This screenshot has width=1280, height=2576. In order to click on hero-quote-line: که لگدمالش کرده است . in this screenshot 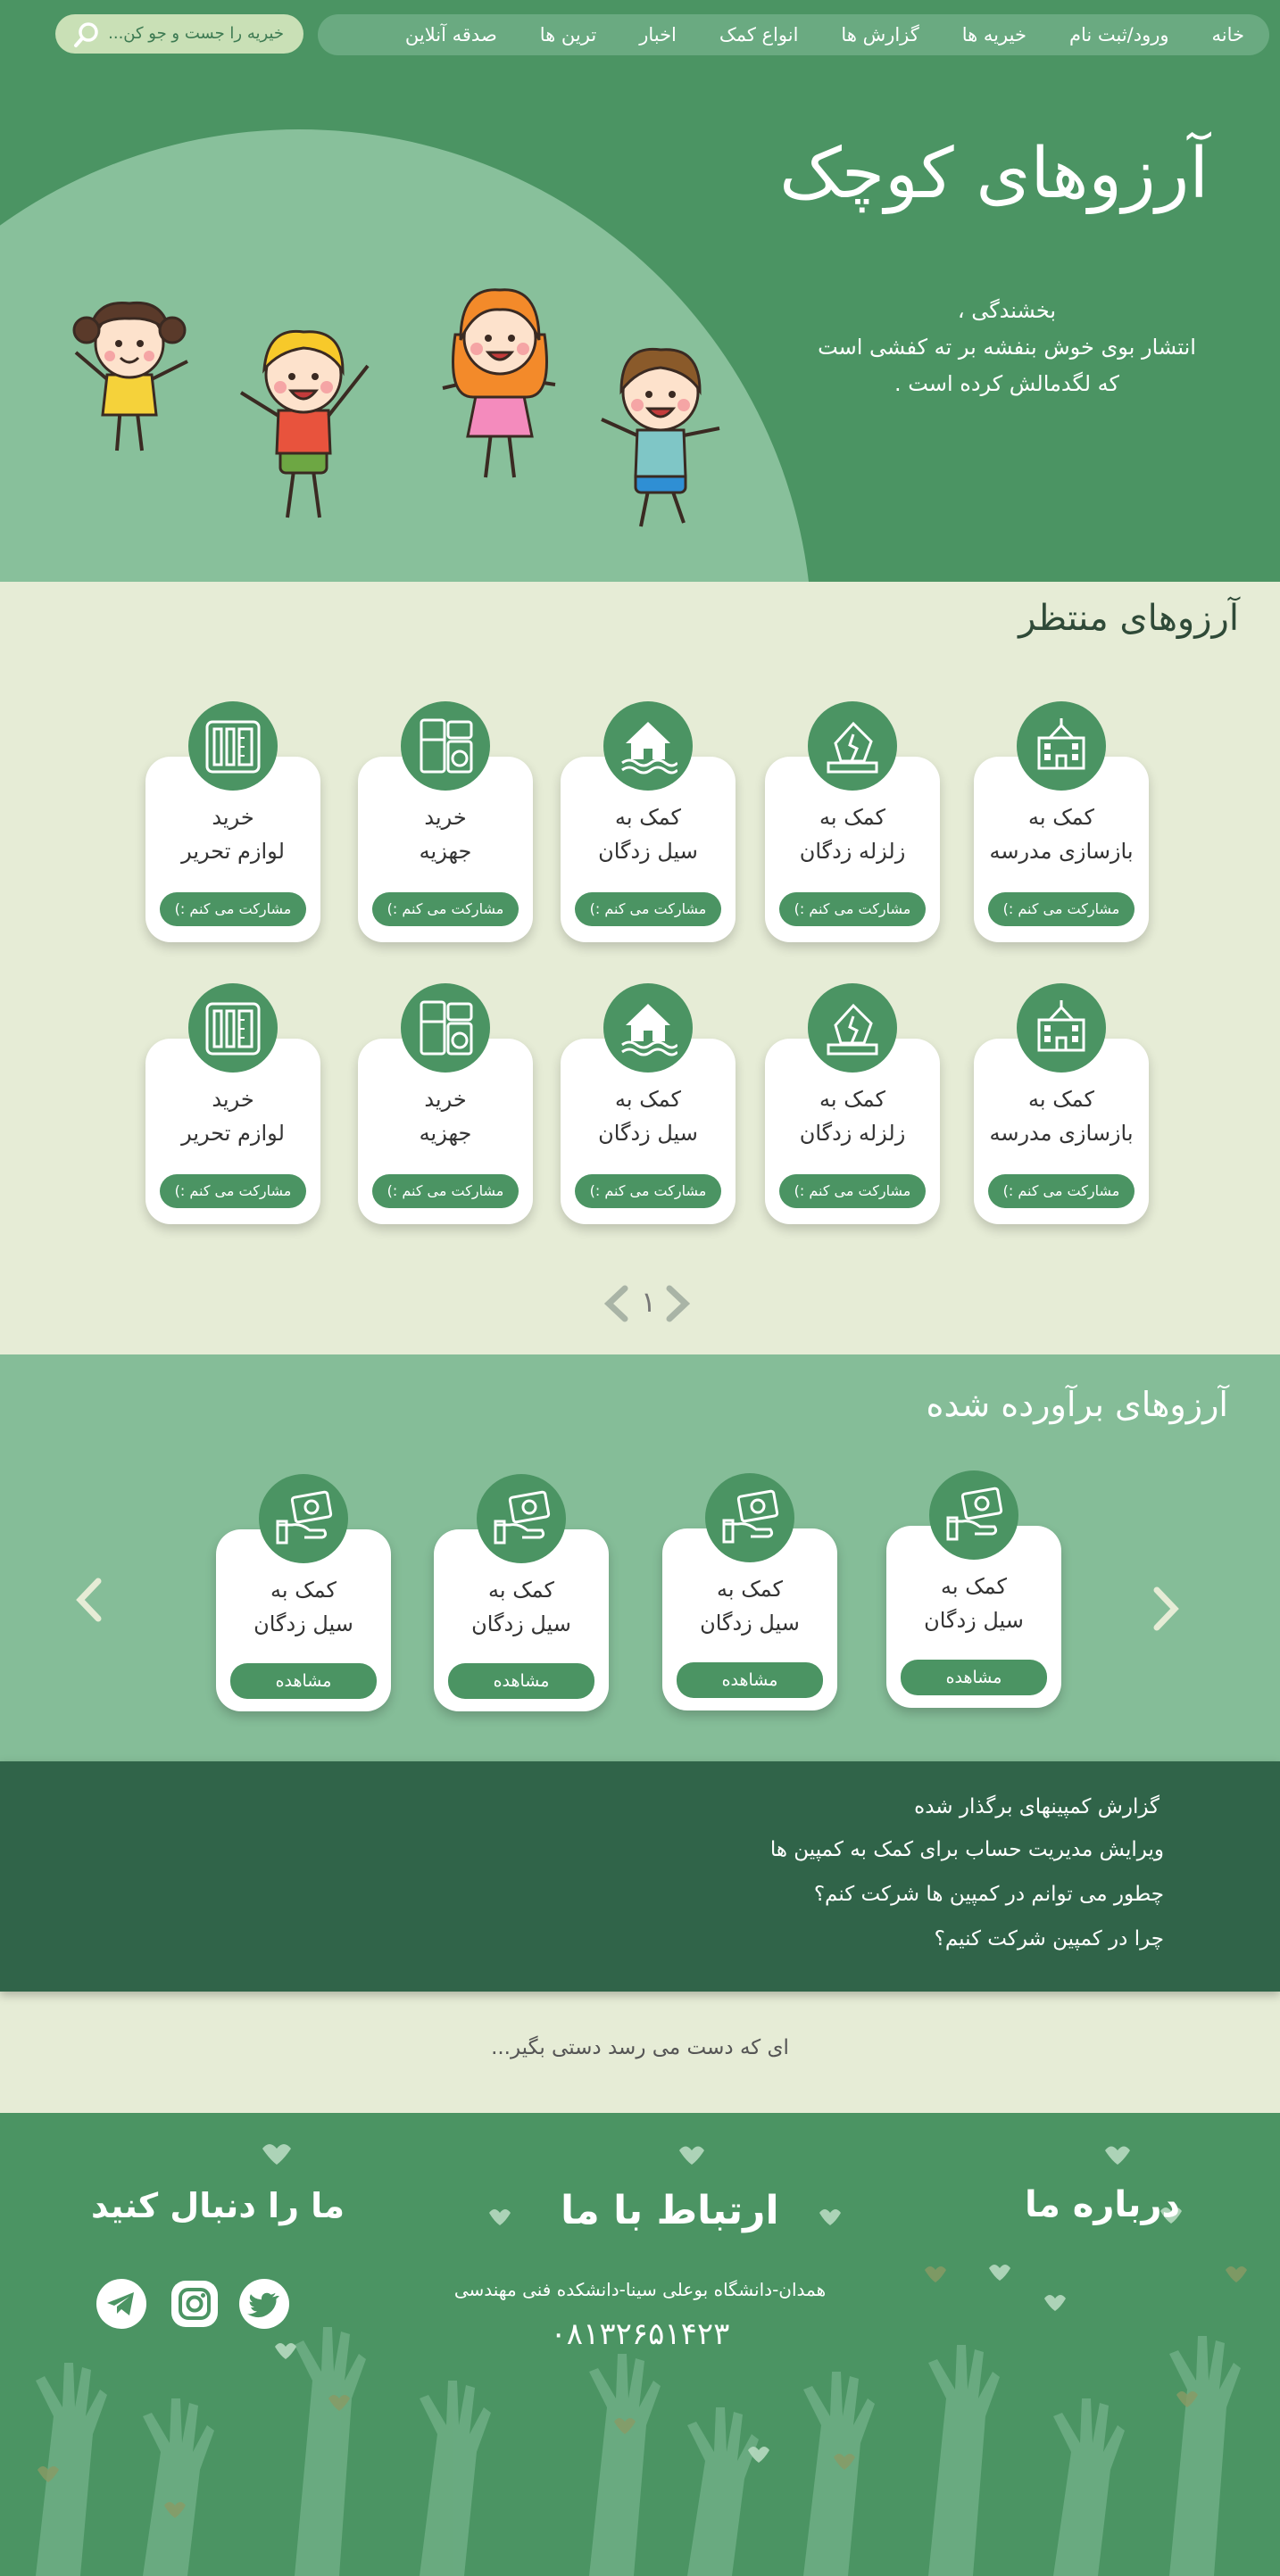, I will do `click(1006, 383)`.